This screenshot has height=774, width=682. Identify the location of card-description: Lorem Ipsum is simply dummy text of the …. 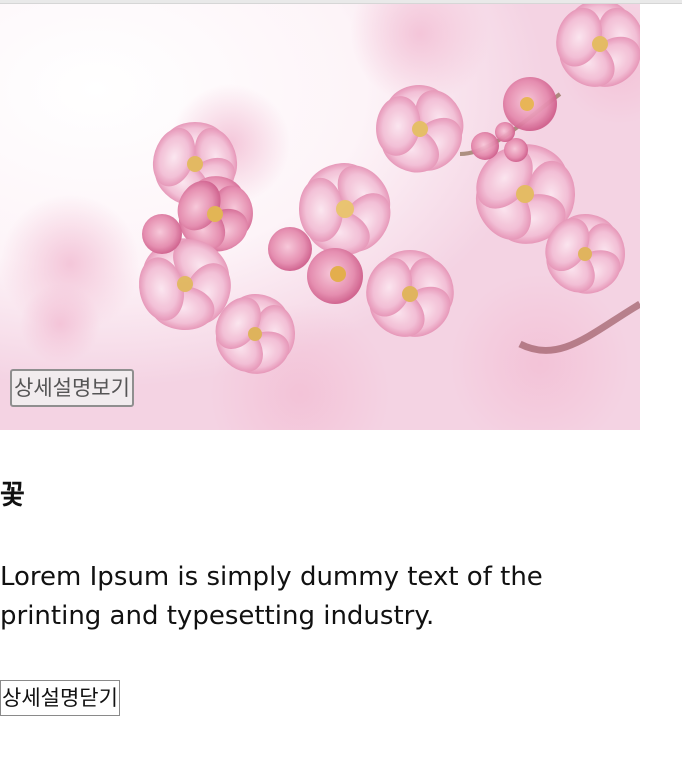
(271, 596).